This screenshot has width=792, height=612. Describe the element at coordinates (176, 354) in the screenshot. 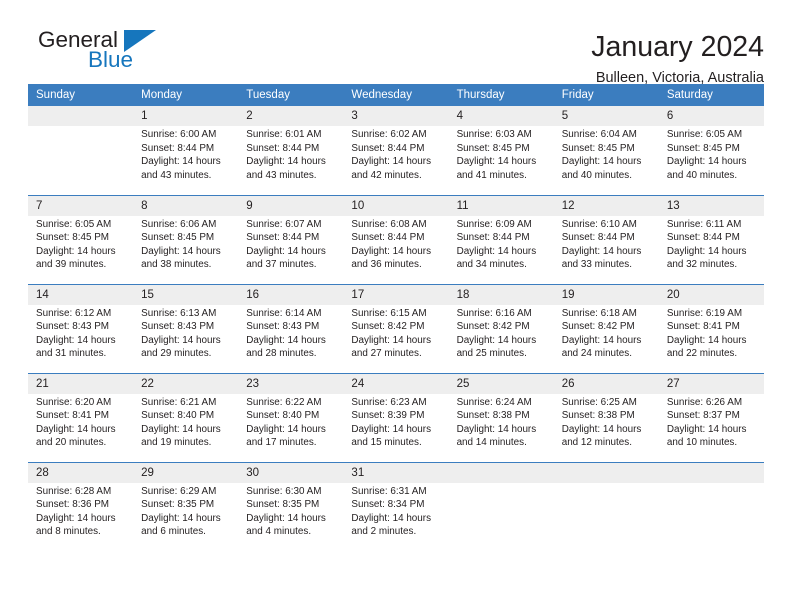

I see `daylight-duration-line2: and 29 minutes.` at that location.